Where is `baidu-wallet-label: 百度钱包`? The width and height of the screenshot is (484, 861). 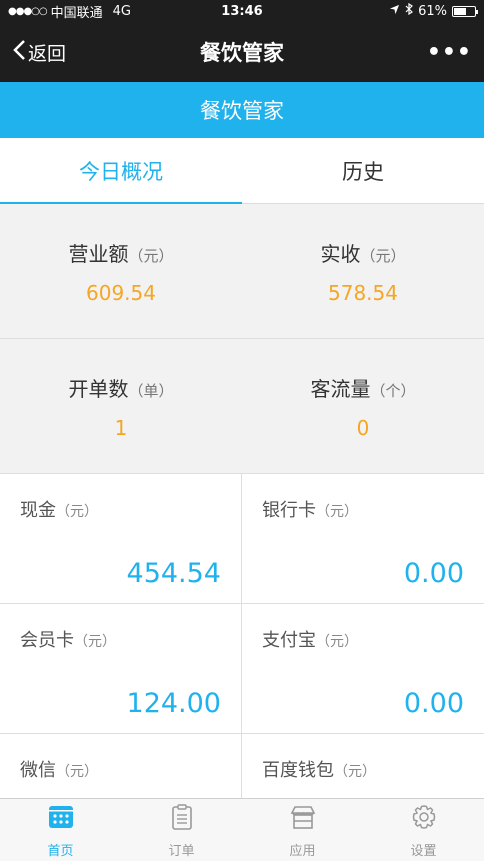 baidu-wallet-label: 百度钱包 is located at coordinates (298, 770).